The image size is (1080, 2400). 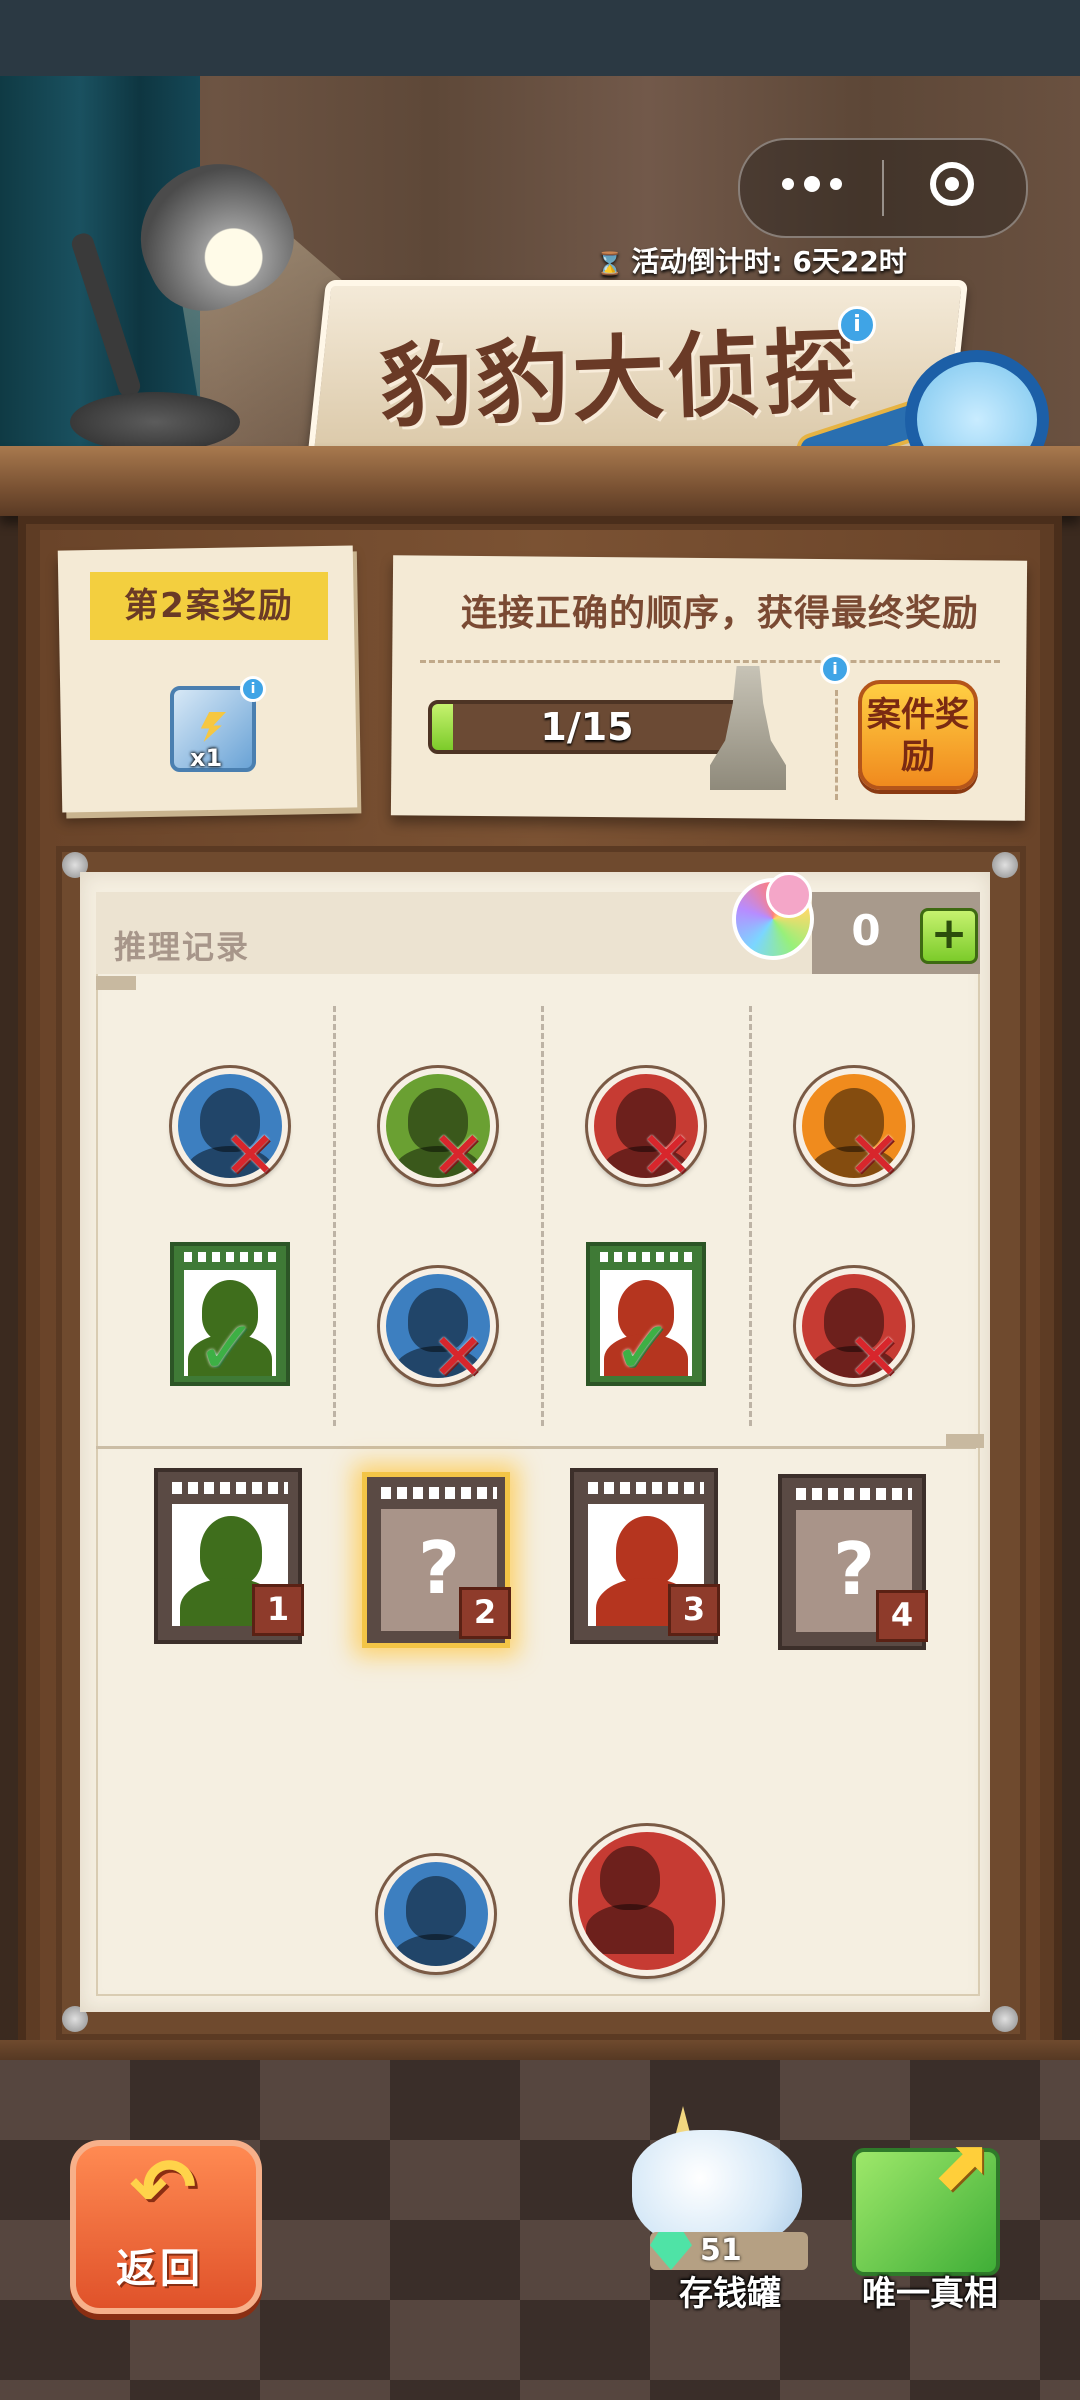 I want to click on progress-text: 1/15, so click(x=587, y=727).